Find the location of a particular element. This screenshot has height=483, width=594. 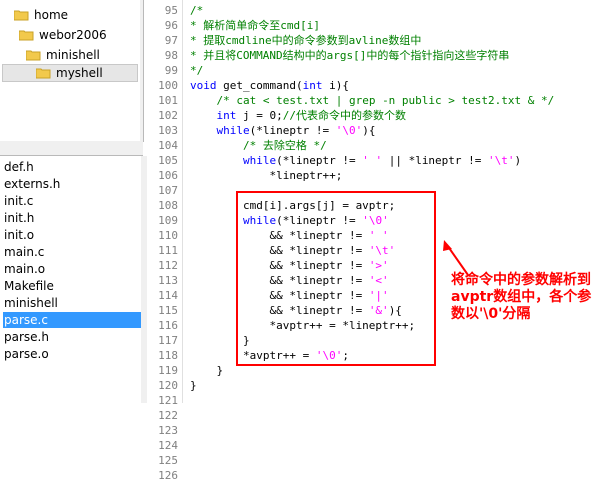

file-item: init.c is located at coordinates (72, 201).